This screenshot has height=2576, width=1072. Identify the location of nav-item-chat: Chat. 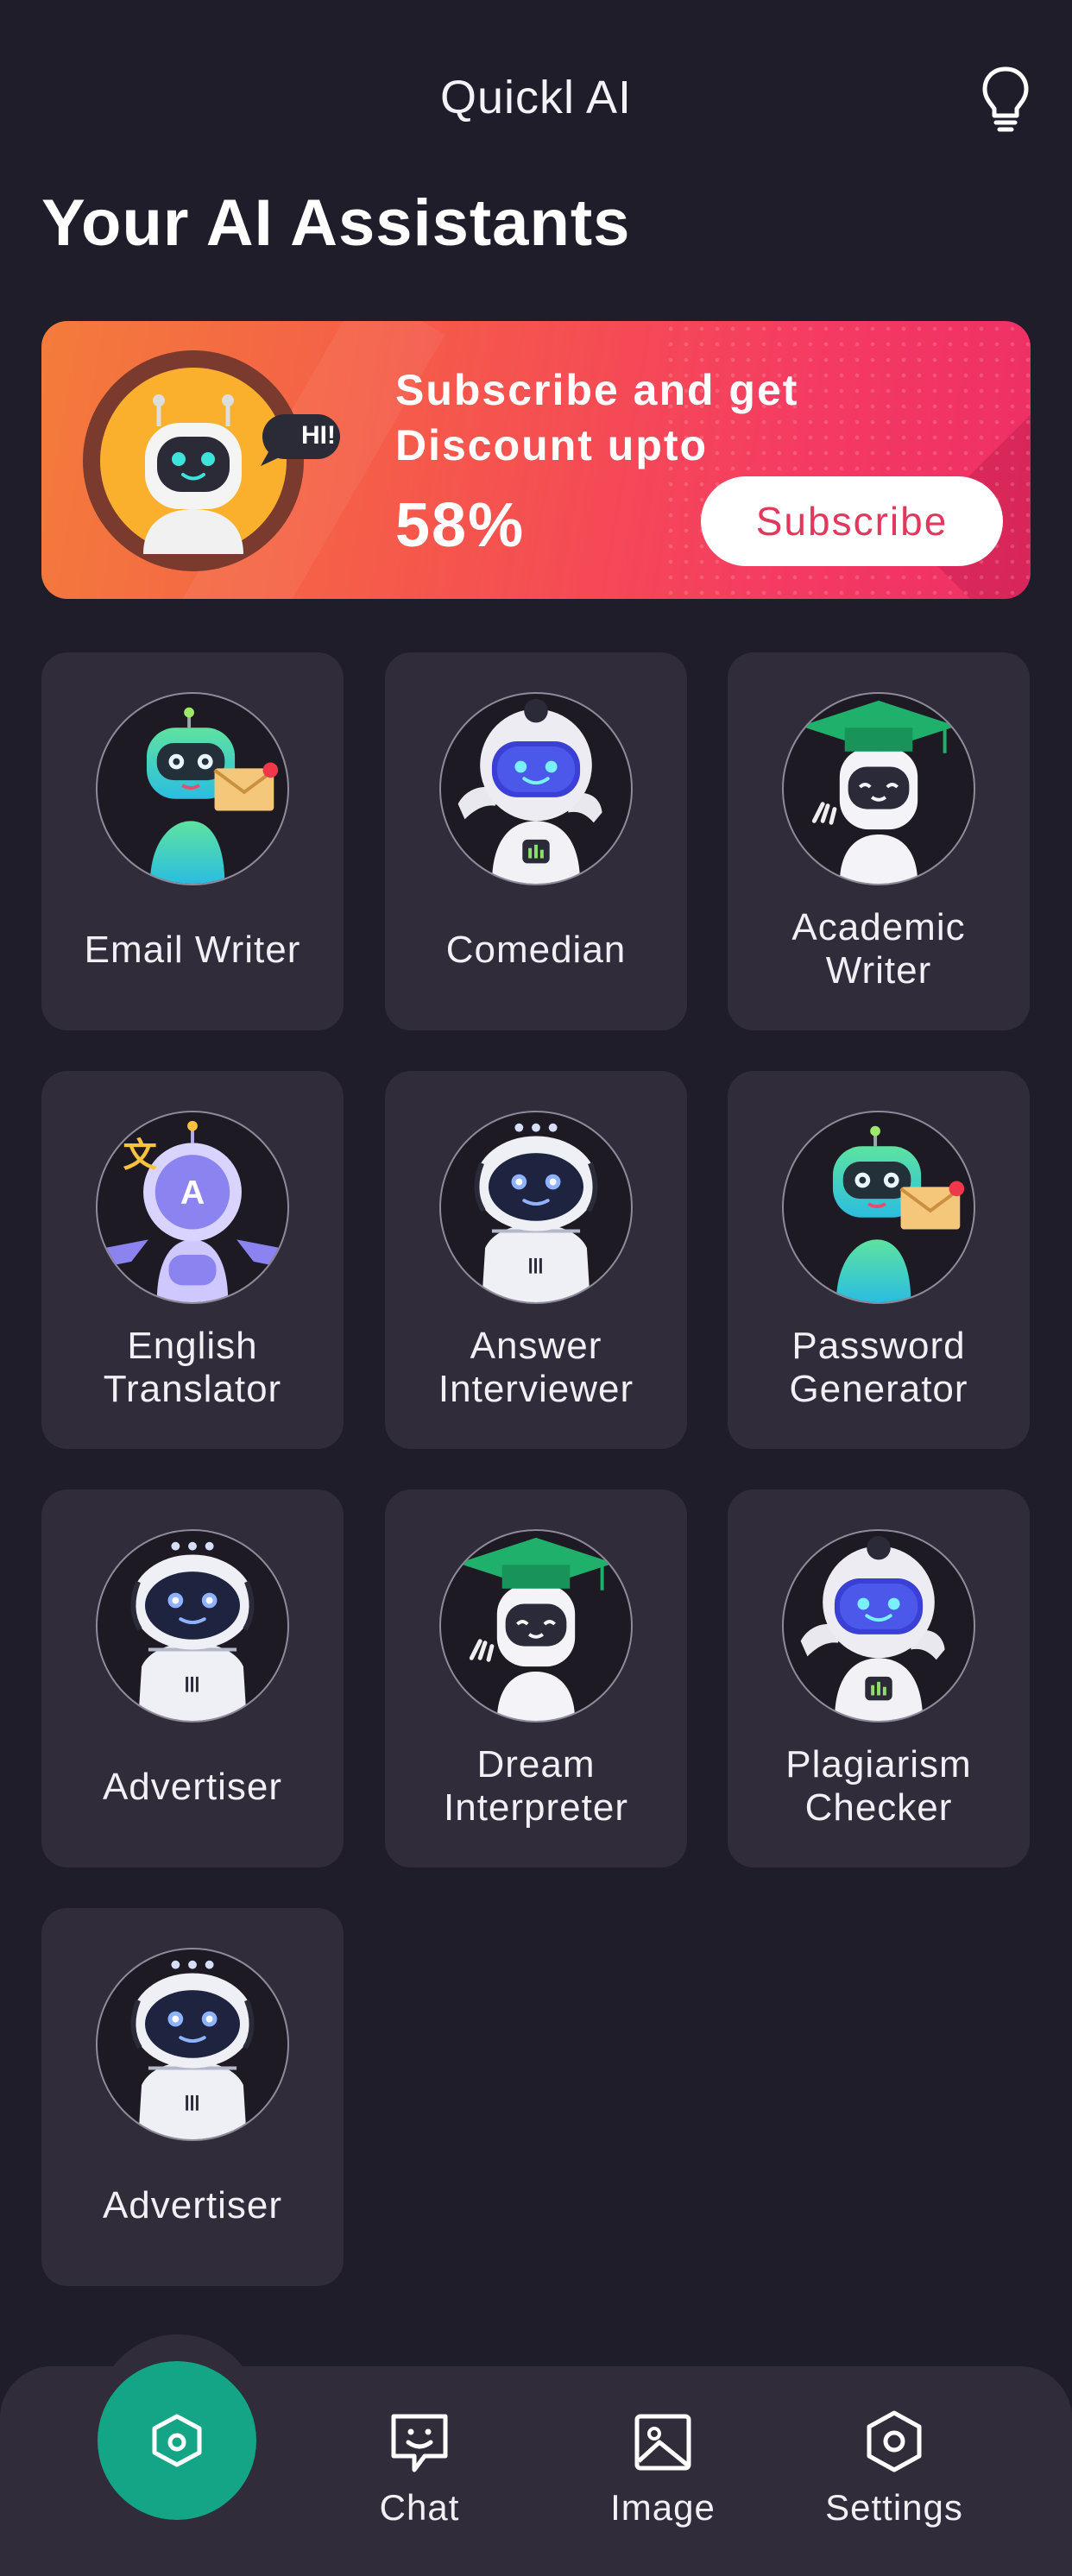
(419, 2469).